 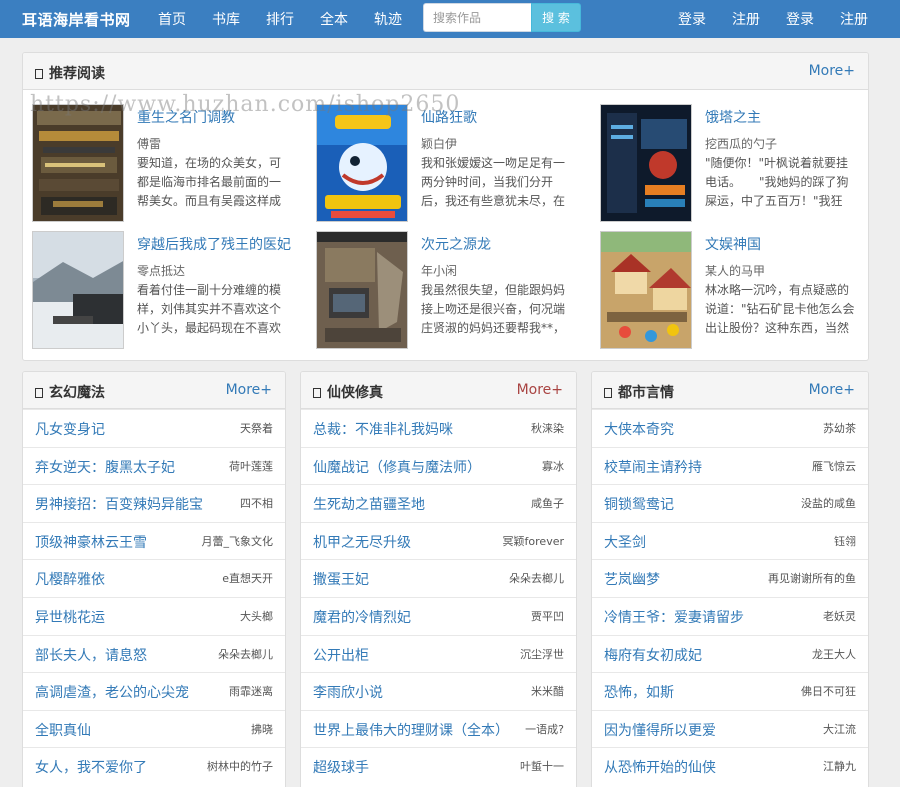 I want to click on recommend-title: 推荐阅读, so click(x=70, y=73).